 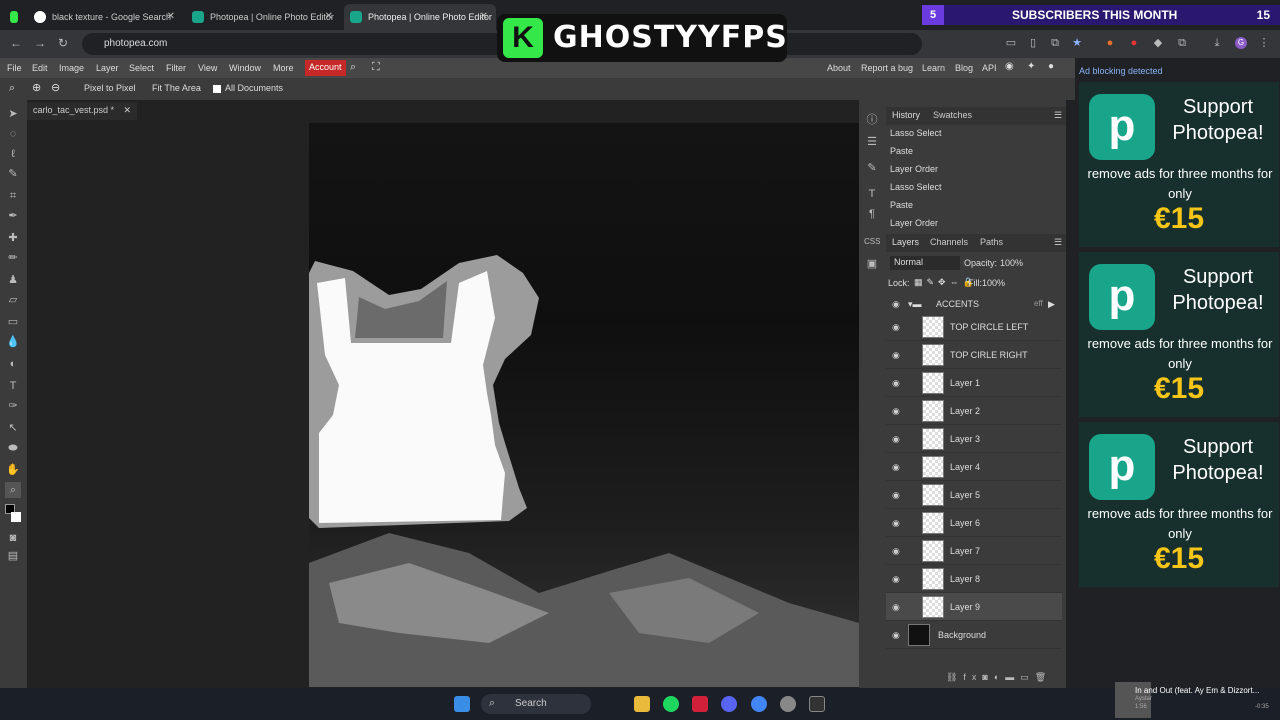 What do you see at coordinates (872, 168) in the screenshot?
I see `brush-settings-icon: ✎` at bounding box center [872, 168].